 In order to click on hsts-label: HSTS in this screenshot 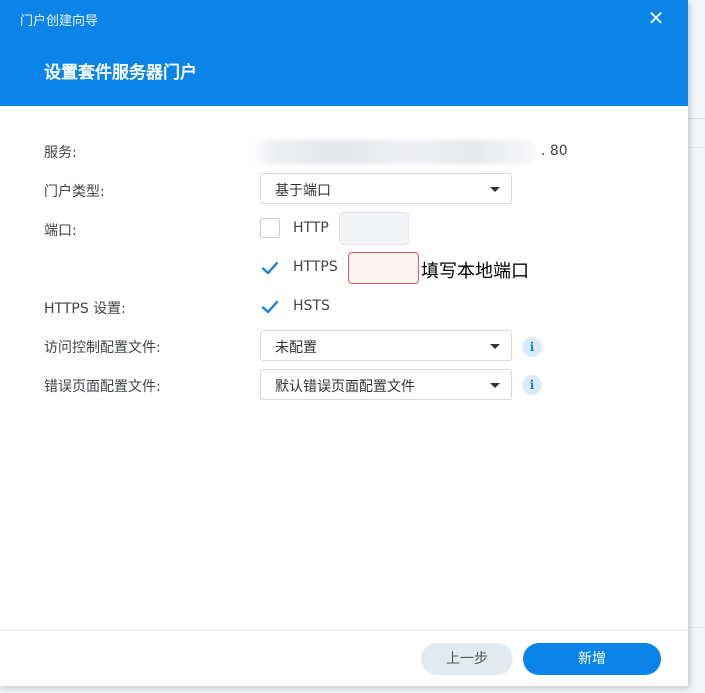, I will do `click(311, 306)`.